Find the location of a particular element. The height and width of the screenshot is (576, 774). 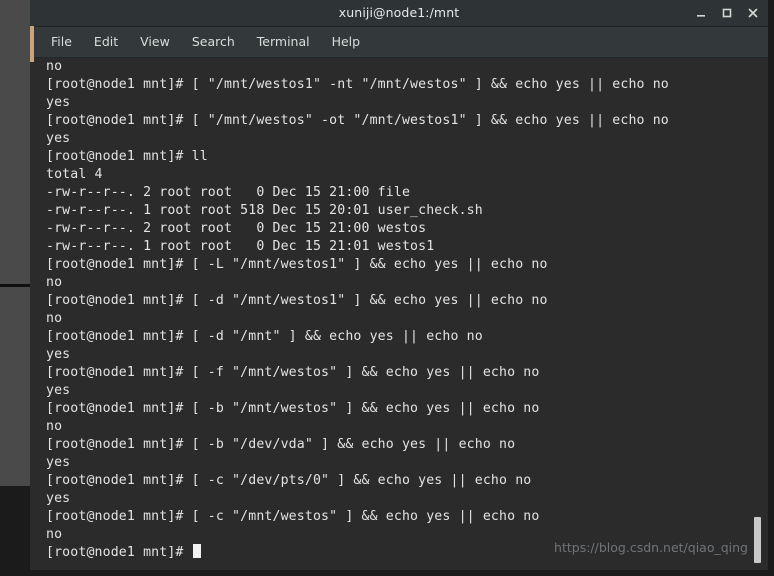

desktop-bottom-strip is located at coordinates (402, 573).